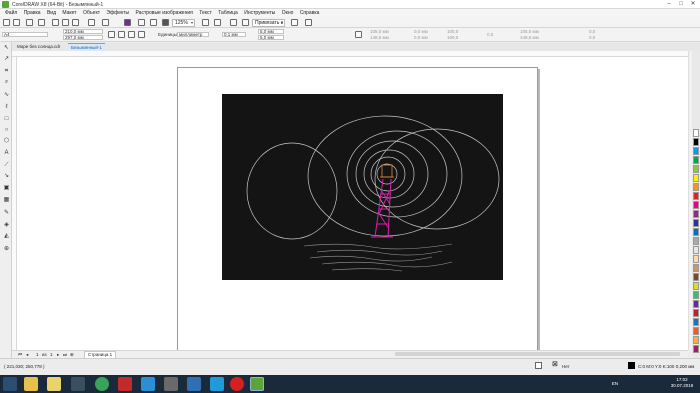 This screenshot has height=393, width=700. I want to click on artistic-media-icon: ℓ, so click(6, 107).